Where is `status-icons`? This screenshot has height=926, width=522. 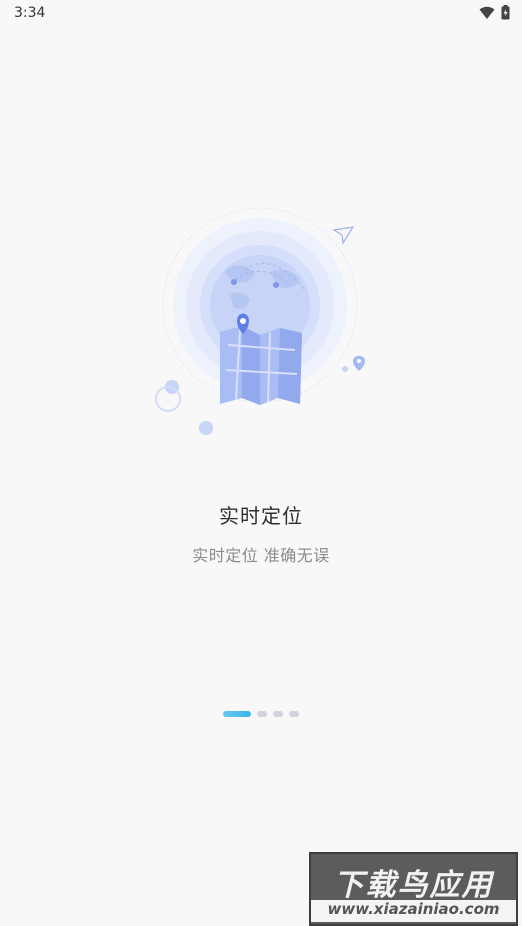
status-icons is located at coordinates (494, 12).